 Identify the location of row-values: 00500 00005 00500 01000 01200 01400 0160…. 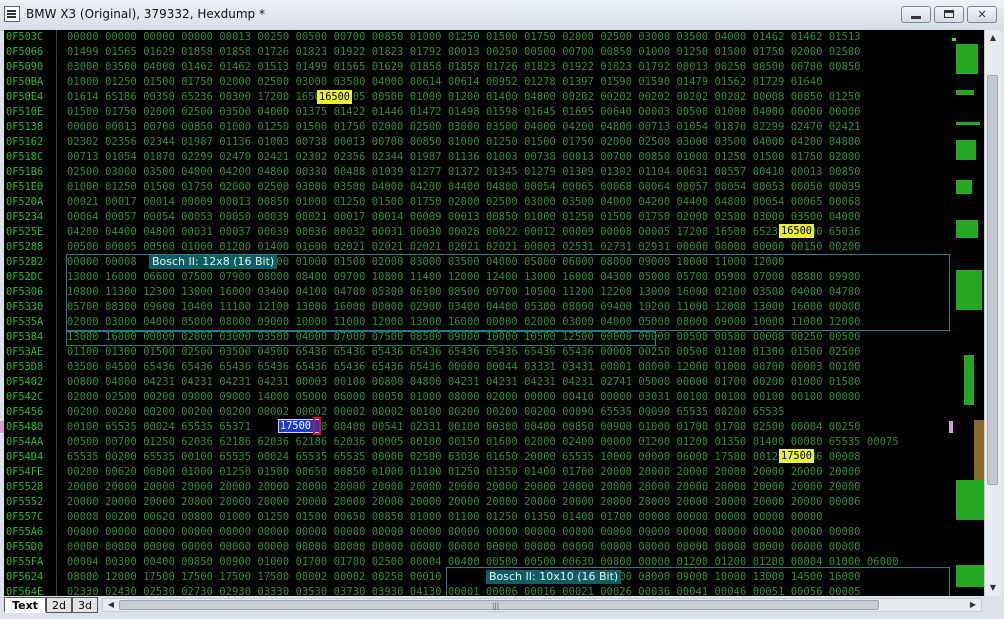
(464, 247).